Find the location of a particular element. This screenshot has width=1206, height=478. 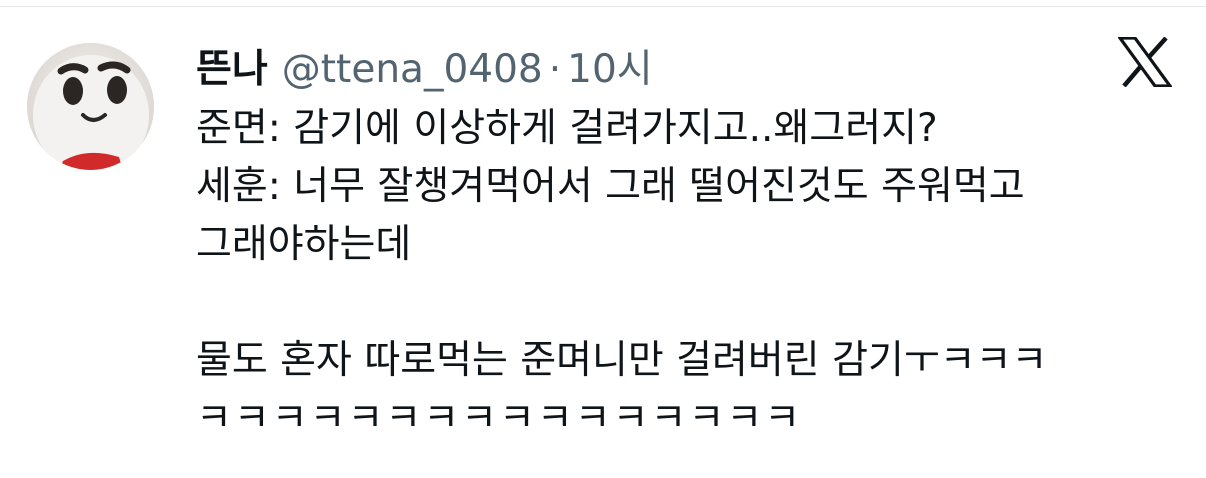

tweet-header: 뜬나 @ttena_0408 · 10시 is located at coordinates (424, 66).